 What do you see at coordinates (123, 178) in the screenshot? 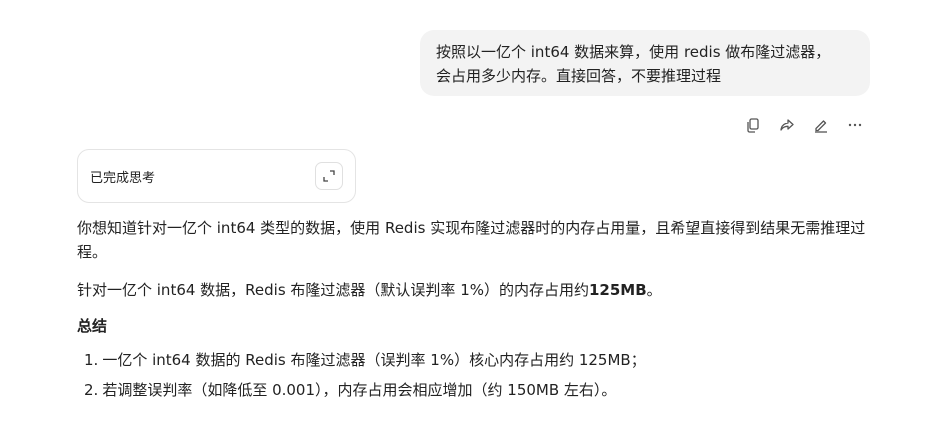
I see `thinking-status-label: 已完成思考` at bounding box center [123, 178].